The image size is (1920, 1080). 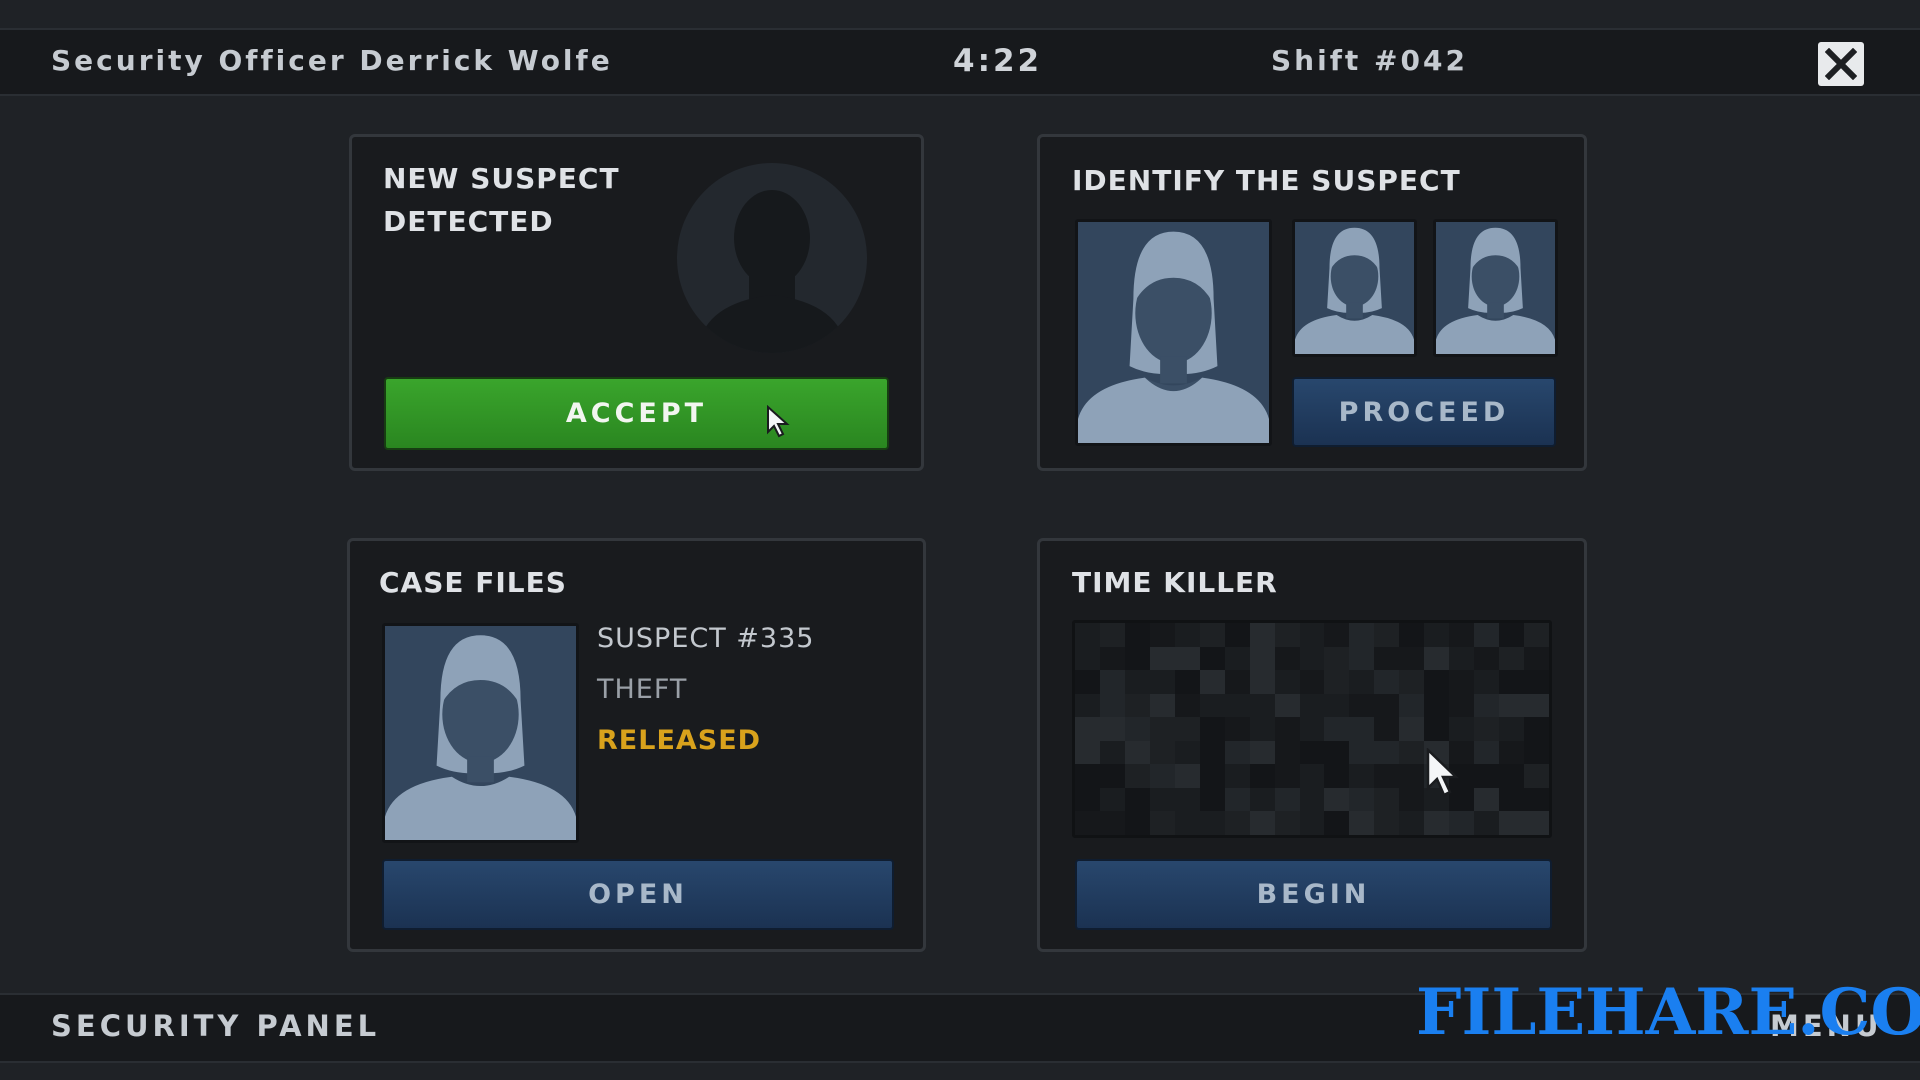 What do you see at coordinates (679, 740) in the screenshot?
I see `case-status: RELEASED` at bounding box center [679, 740].